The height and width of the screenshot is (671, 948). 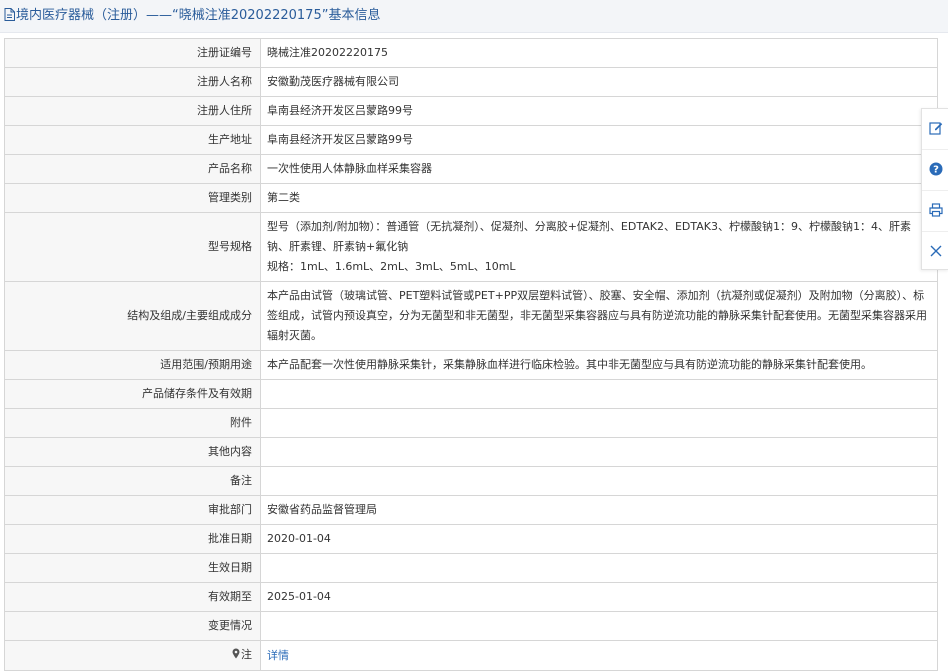 What do you see at coordinates (391, 266) in the screenshot?
I see `spec-text: 规格：1mL、1.6mL、2mL、3mL、5mL、10mL` at bounding box center [391, 266].